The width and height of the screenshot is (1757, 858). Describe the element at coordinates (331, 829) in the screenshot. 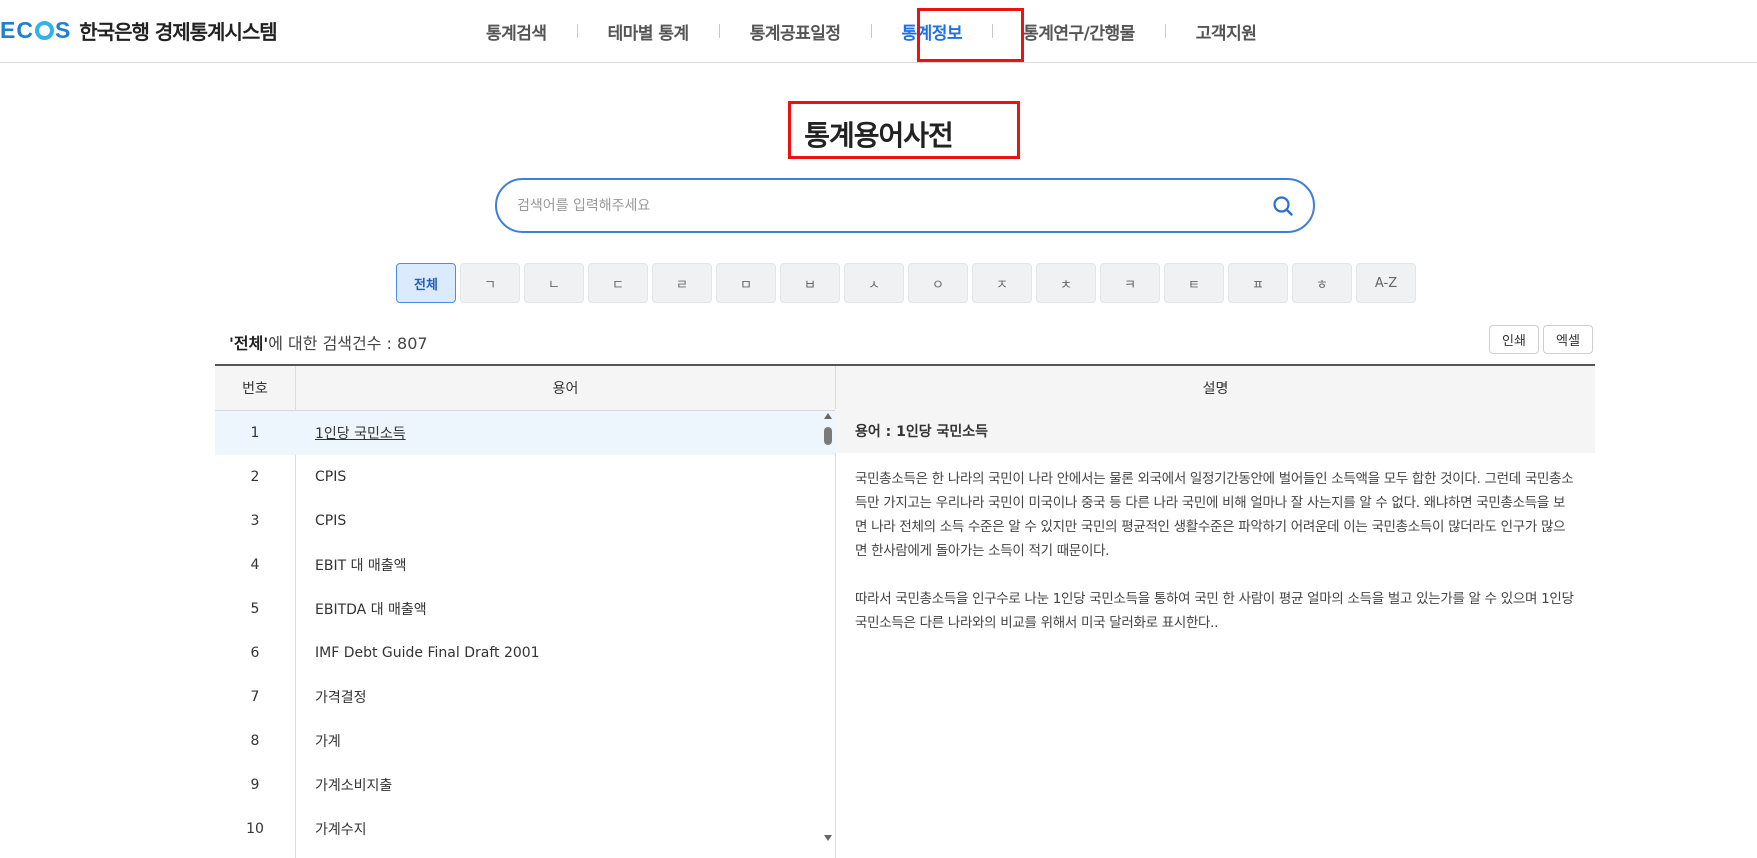

I see `row-term-link: 가계수지` at that location.